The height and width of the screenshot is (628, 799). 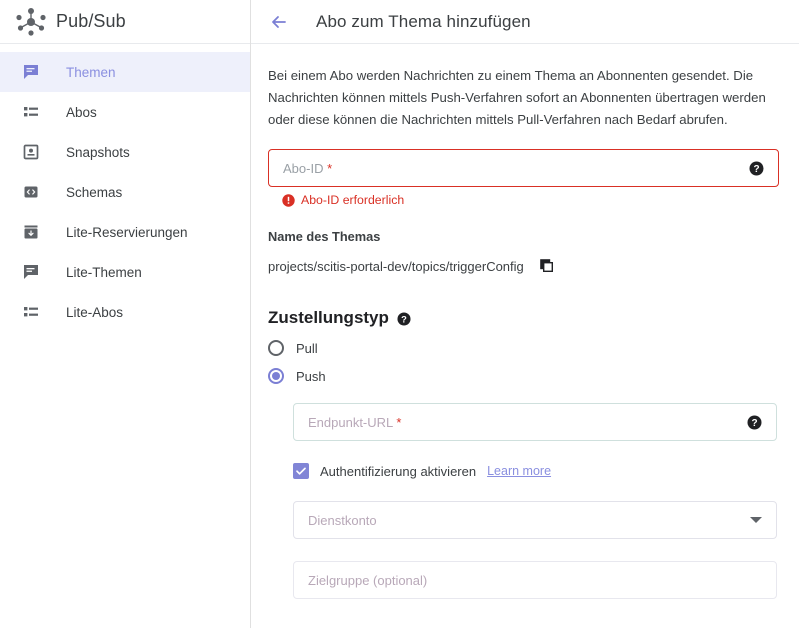 What do you see at coordinates (530, 200) in the screenshot?
I see `abo-id-error: Abo-ID erforderlich` at bounding box center [530, 200].